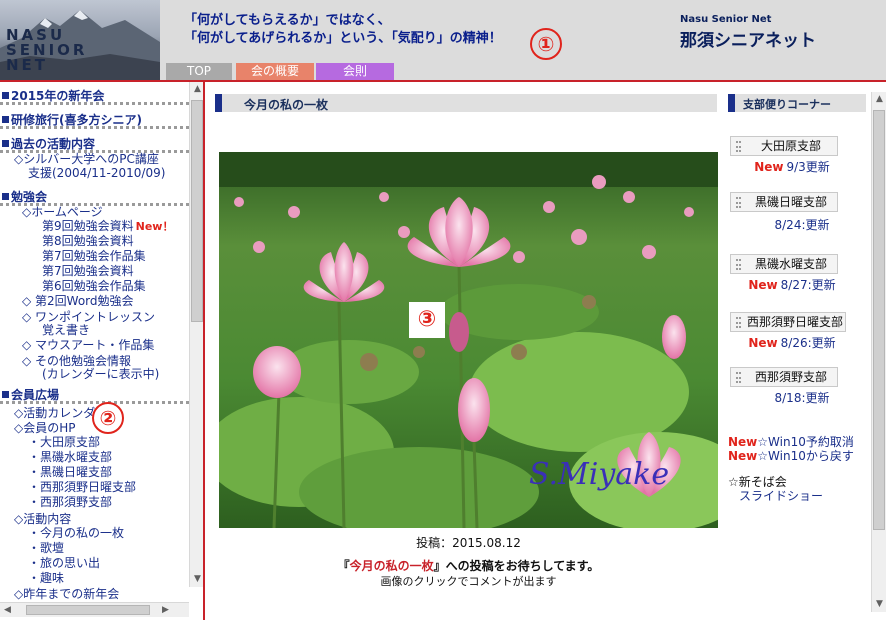 The height and width of the screenshot is (620, 886). Describe the element at coordinates (199, 71) in the screenshot. I see `nav-tab-top: TOP` at that location.